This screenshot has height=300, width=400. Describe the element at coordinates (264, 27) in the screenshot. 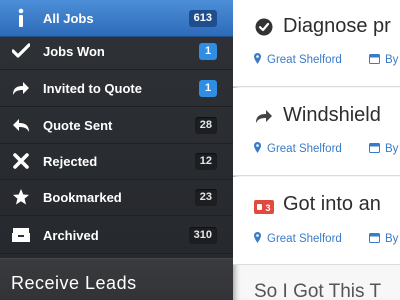

I see `check-circle-icon` at that location.